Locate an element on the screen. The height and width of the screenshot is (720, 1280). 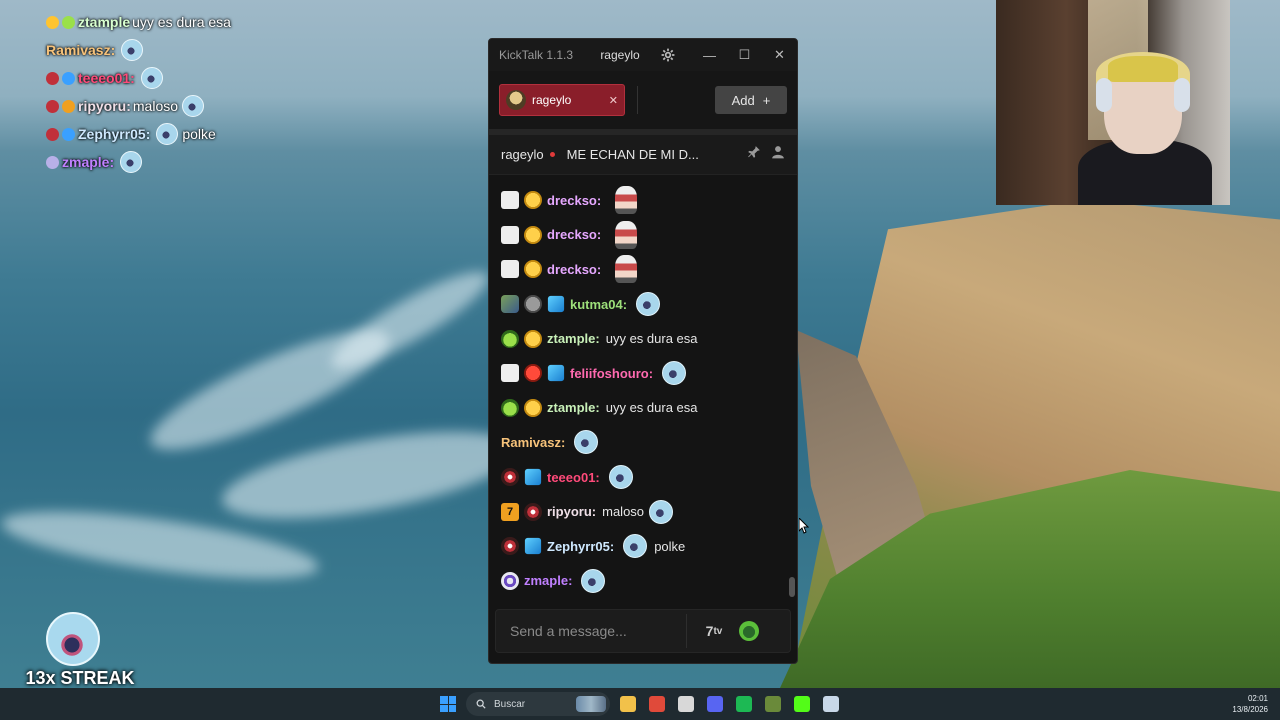
chat-message: 7 ripyoru: maloso is located at coordinates (649, 511).